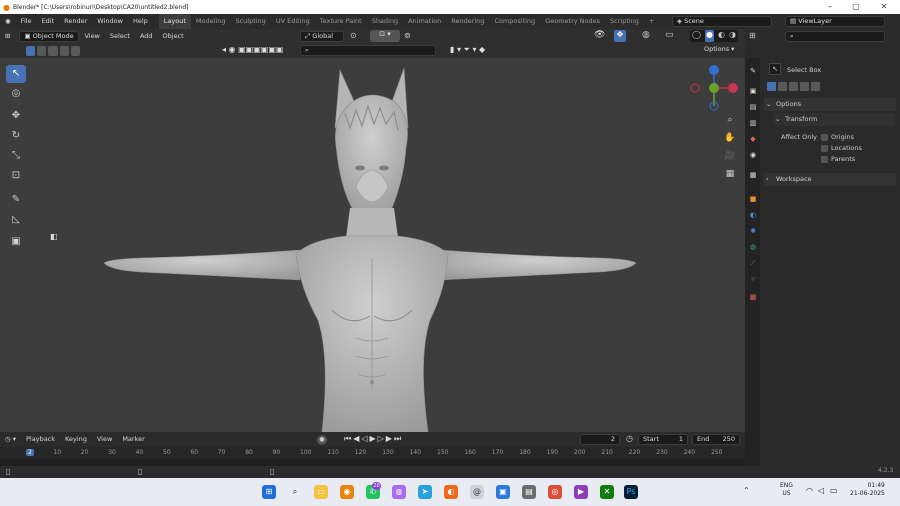 This screenshot has height=506, width=900. What do you see at coordinates (746, 490) in the screenshot?
I see `chevron-up-icon: ⌃` at bounding box center [746, 490].